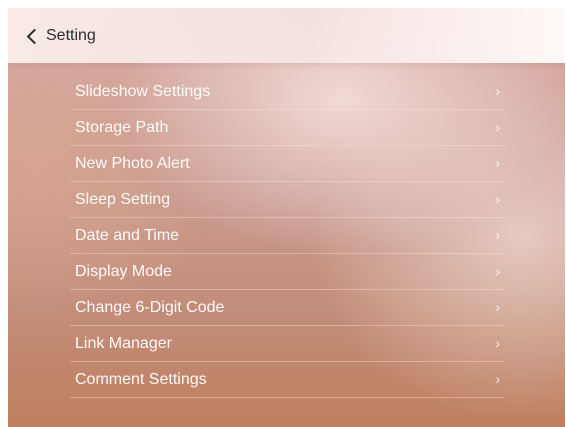 Image resolution: width=566 pixels, height=427 pixels. What do you see at coordinates (286, 35) in the screenshot?
I see `header-bar: Setting` at bounding box center [286, 35].